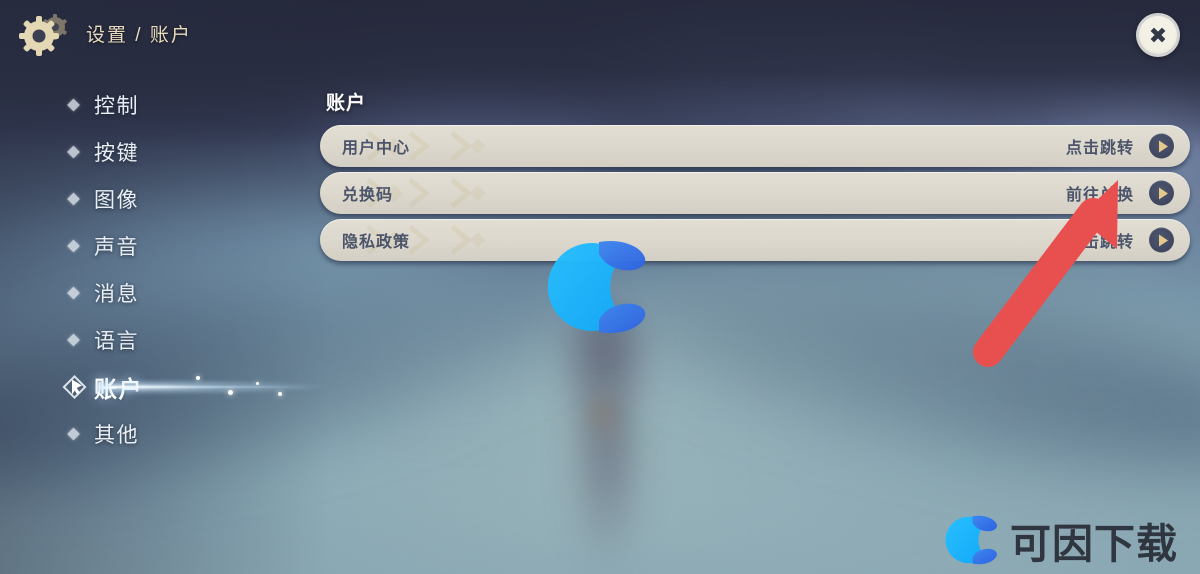  I want to click on sidebar-item-label: 语言, so click(116, 341).